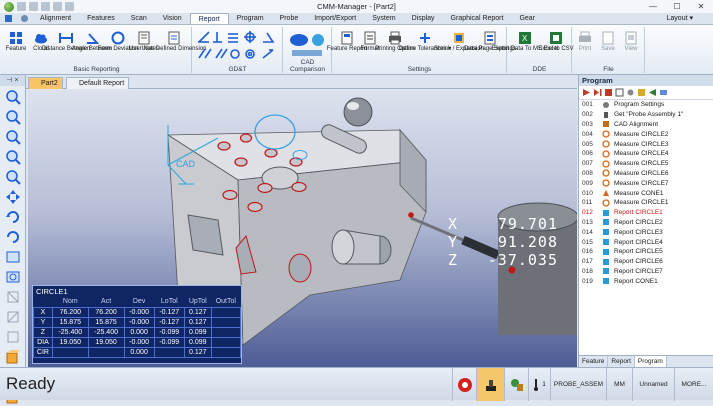 Image resolution: width=713 pixels, height=406 pixels. Describe the element at coordinates (525, 41) in the screenshot. I see `export-excel-button: X Export Data To MS Excel` at that location.